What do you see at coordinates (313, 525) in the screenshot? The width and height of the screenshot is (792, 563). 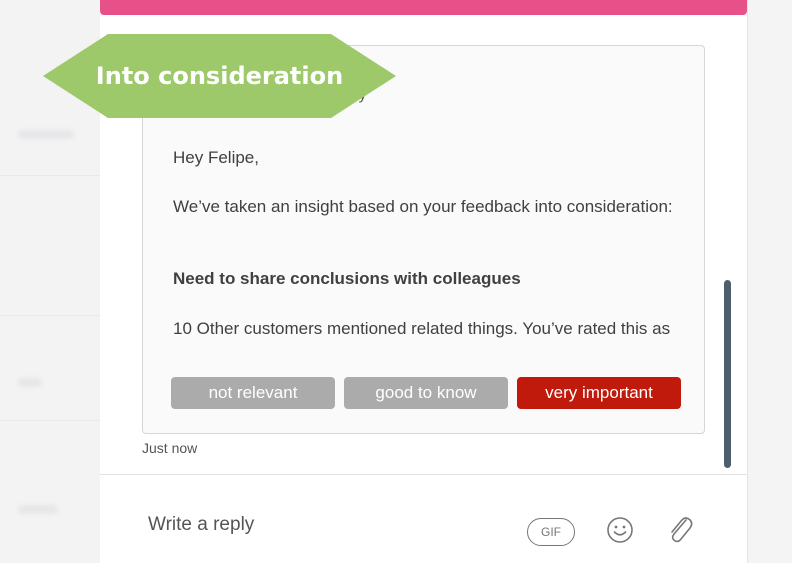 I see `reply-input` at bounding box center [313, 525].